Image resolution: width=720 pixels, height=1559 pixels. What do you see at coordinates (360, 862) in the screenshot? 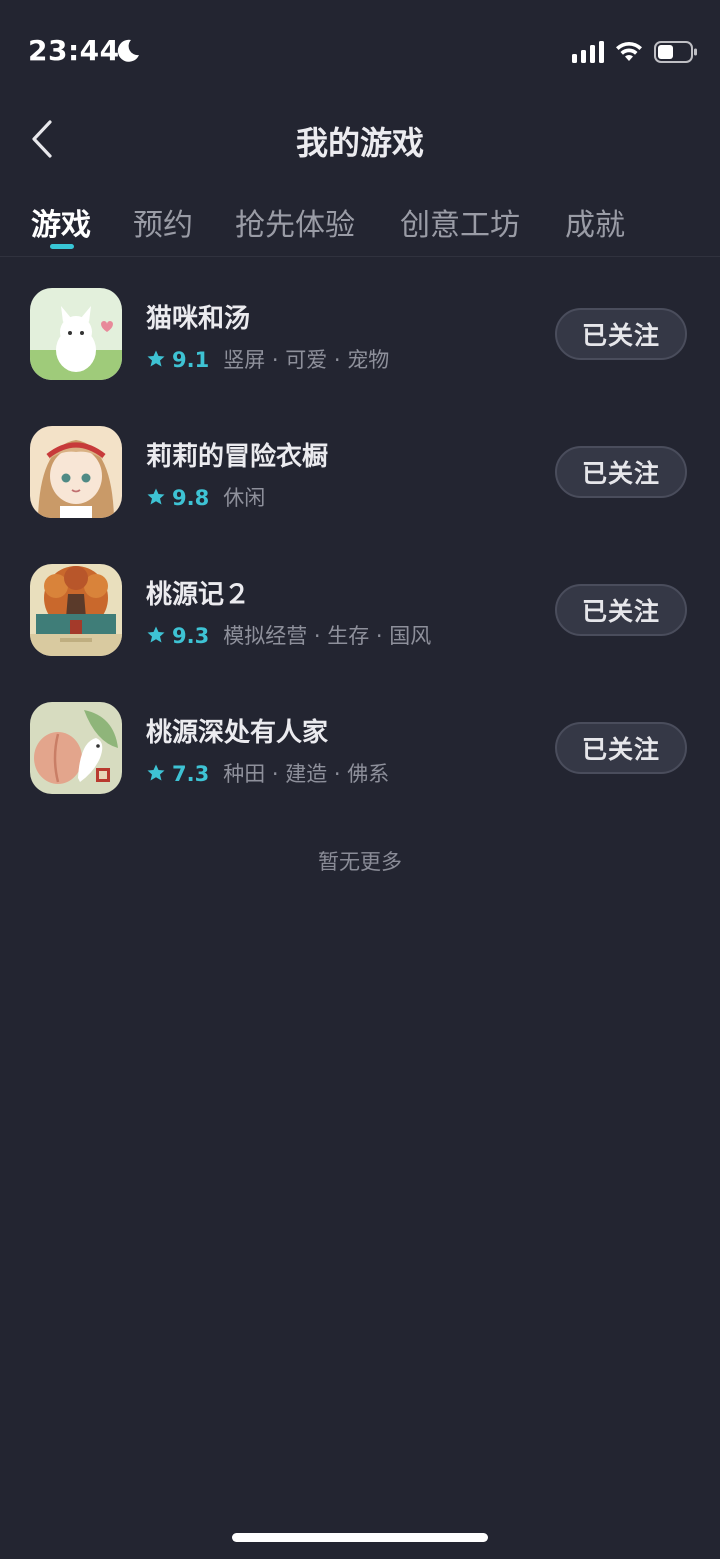
I see `no-more-text: 暂无更多` at bounding box center [360, 862].